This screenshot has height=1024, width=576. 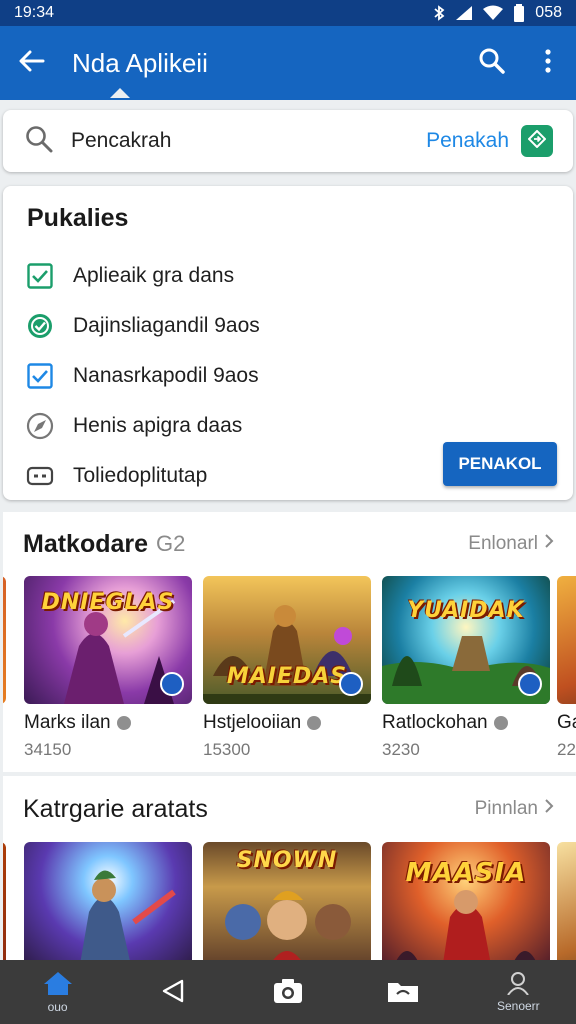 I want to click on app-price: 3230, so click(x=401, y=749).